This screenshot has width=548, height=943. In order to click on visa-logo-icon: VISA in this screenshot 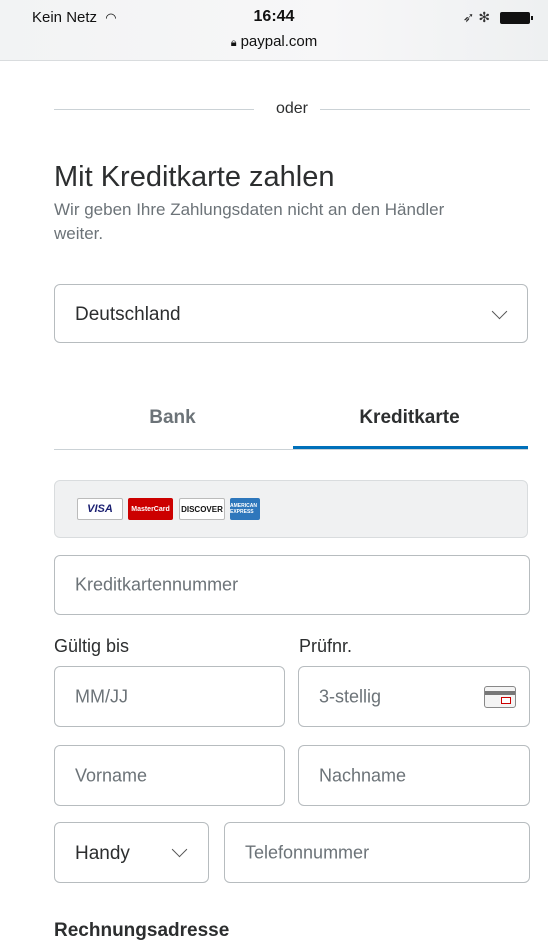, I will do `click(100, 509)`.